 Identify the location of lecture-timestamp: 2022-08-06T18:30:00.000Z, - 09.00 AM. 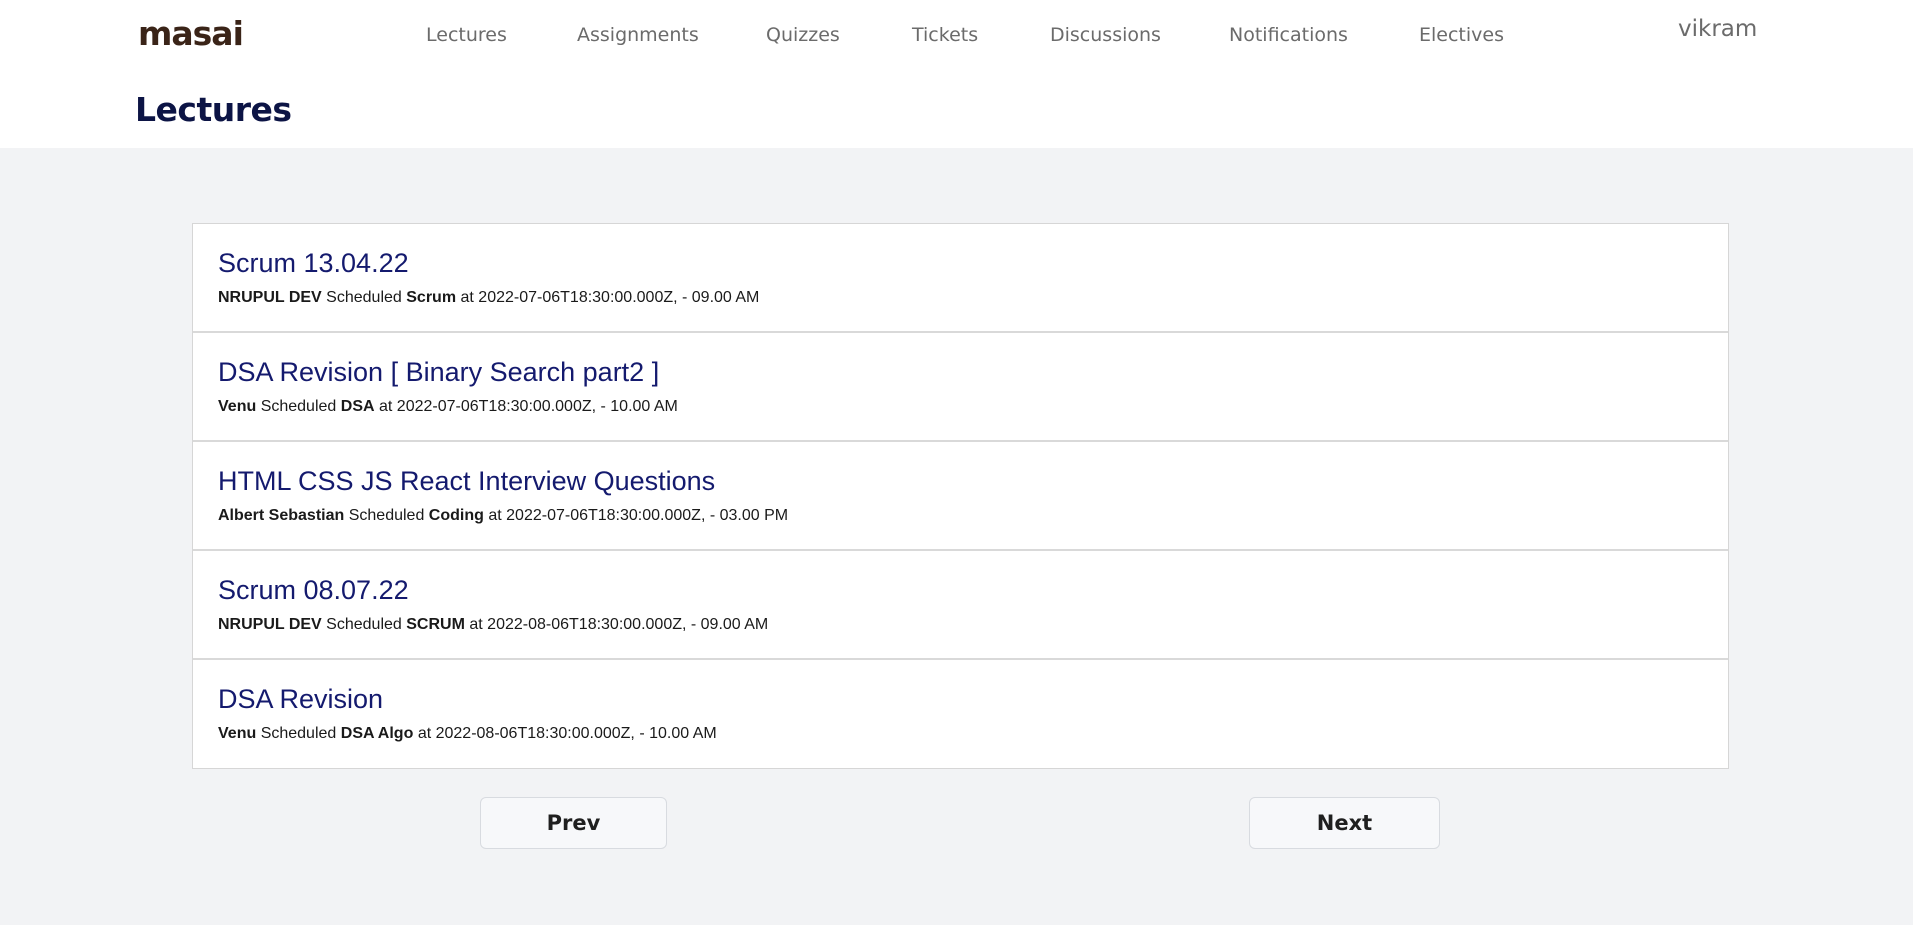
(628, 624).